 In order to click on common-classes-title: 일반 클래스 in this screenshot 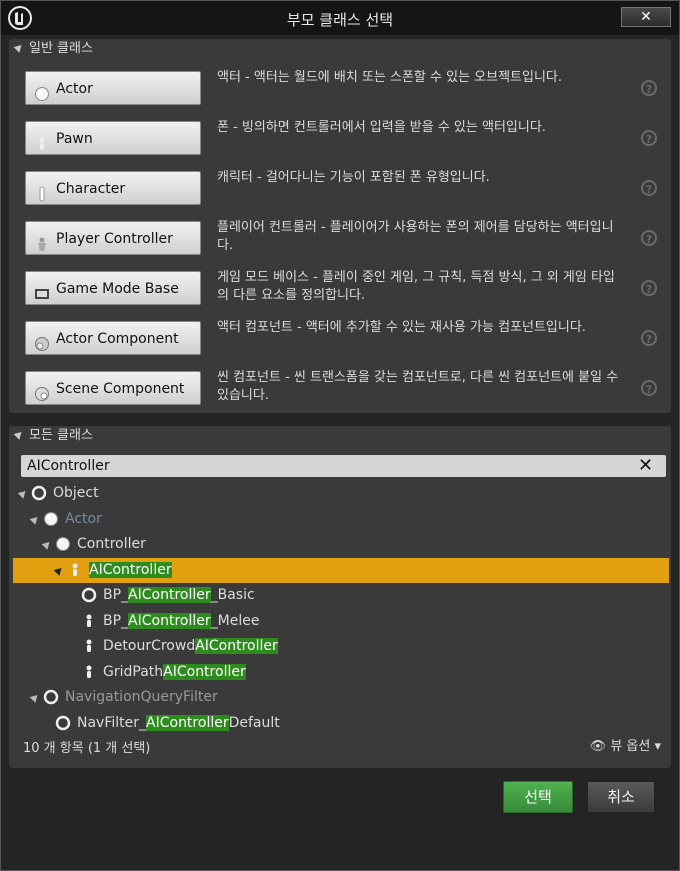, I will do `click(61, 48)`.